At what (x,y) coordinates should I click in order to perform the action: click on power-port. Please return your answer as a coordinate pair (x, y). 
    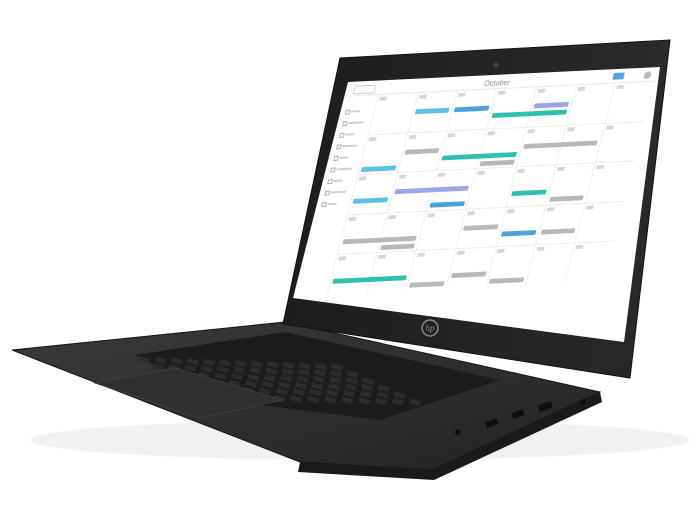
    Looking at the image, I should click on (458, 432).